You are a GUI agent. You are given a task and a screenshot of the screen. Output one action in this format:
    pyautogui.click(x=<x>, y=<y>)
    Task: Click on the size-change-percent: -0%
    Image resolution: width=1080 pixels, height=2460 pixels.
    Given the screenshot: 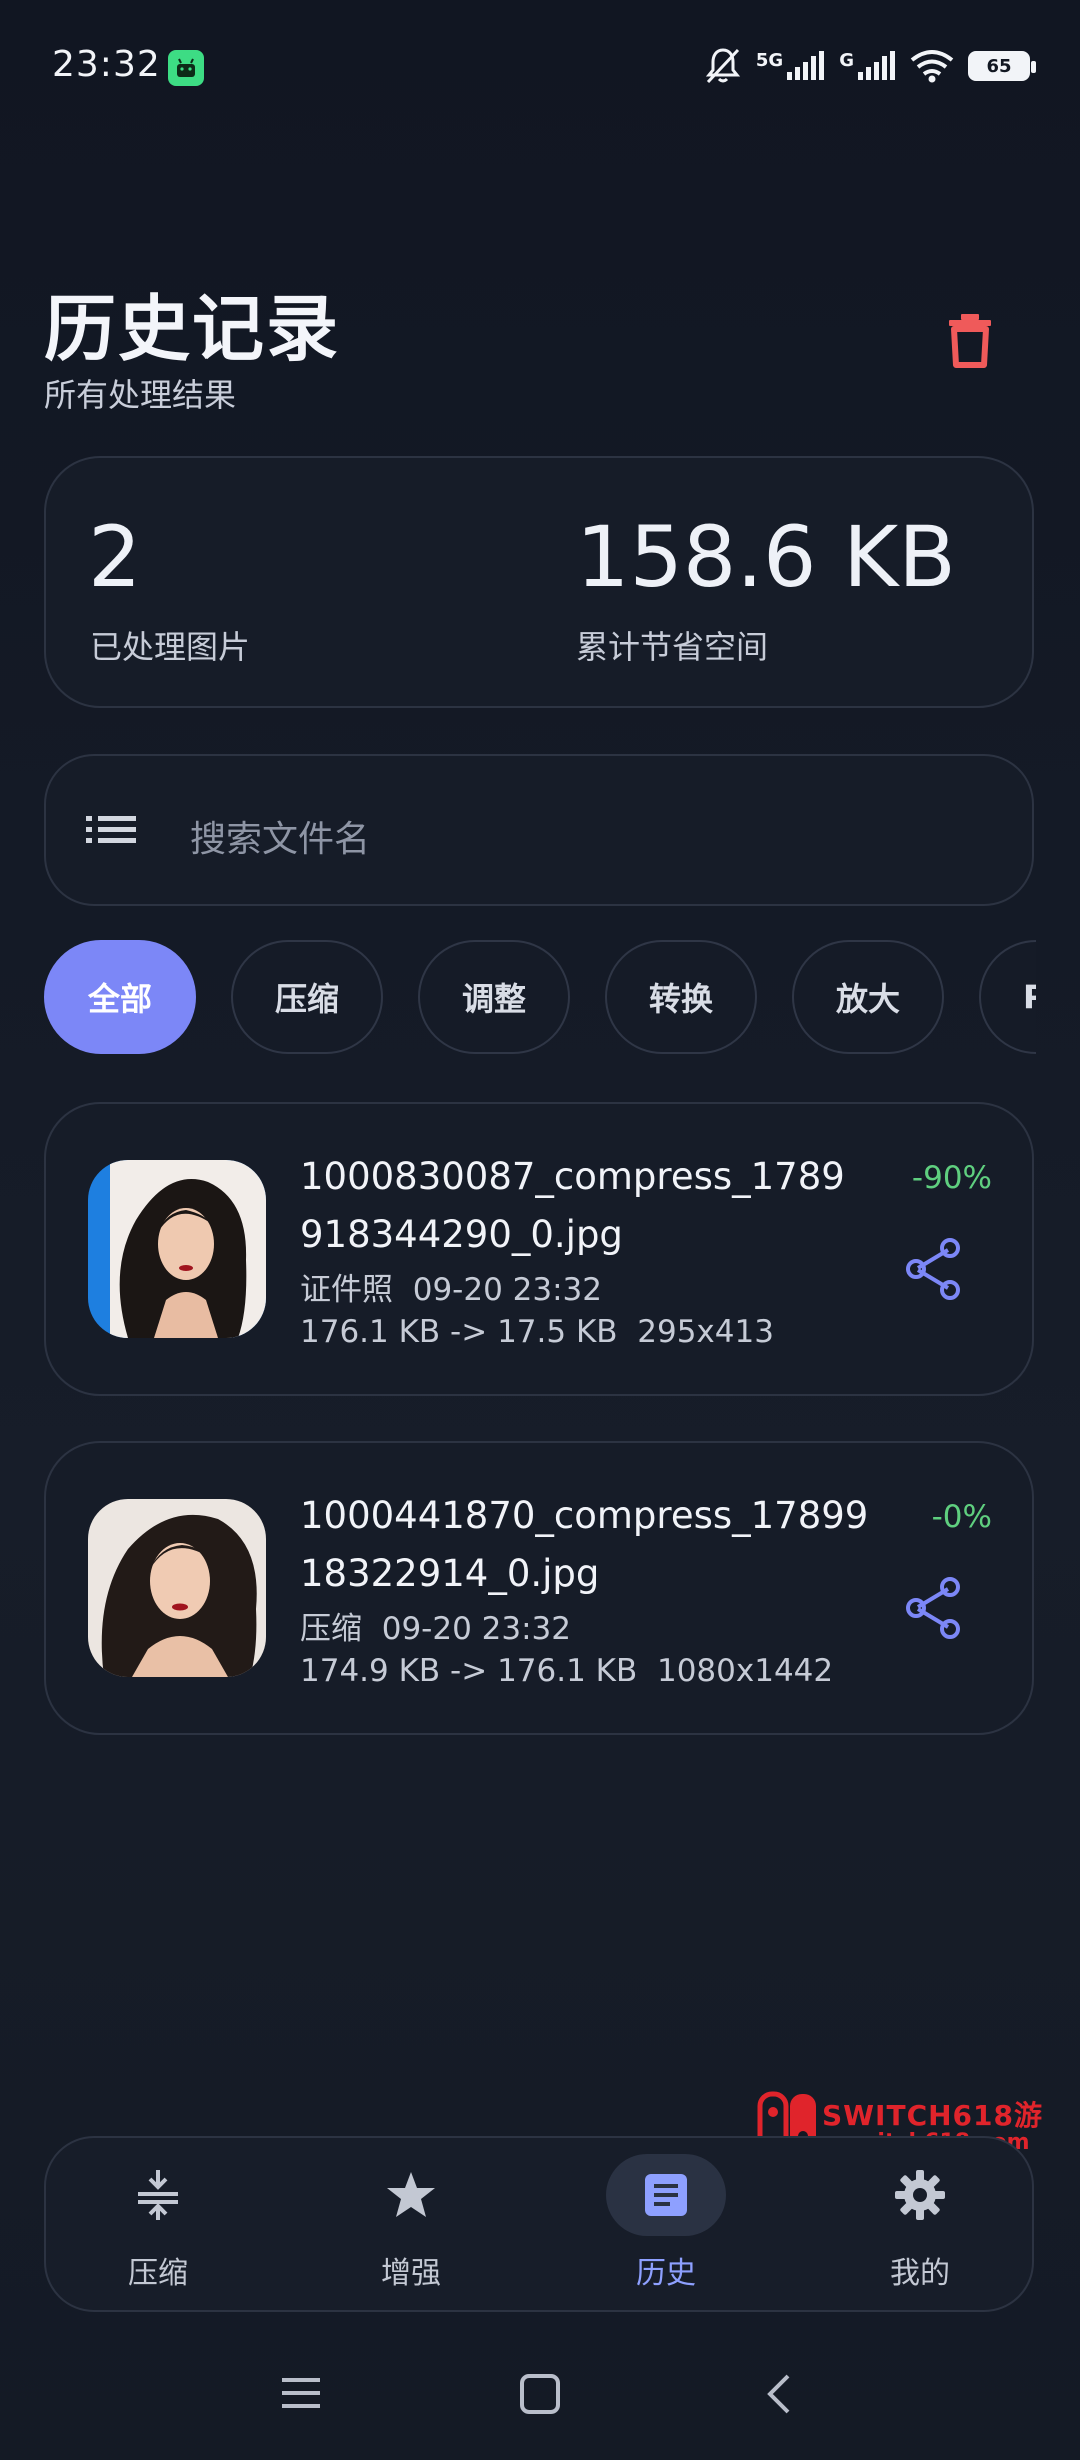 What is the action you would take?
    pyautogui.click(x=961, y=1517)
    